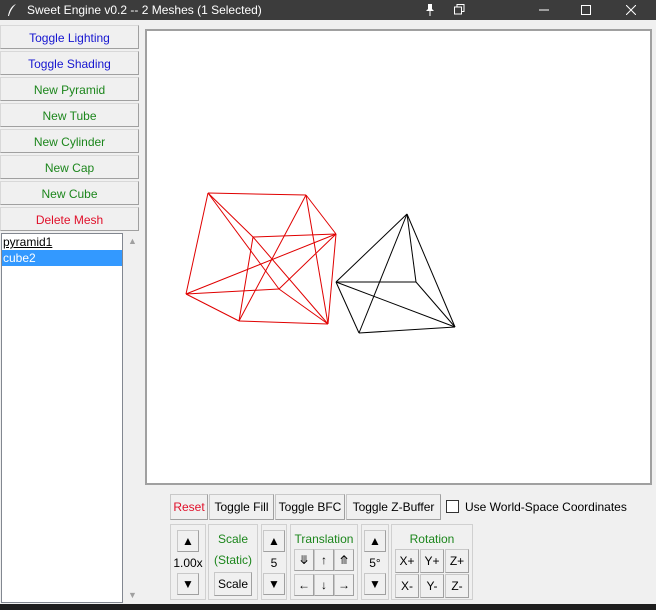 This screenshot has height=610, width=656. Describe the element at coordinates (233, 539) in the screenshot. I see `scale-label: Scale` at that location.